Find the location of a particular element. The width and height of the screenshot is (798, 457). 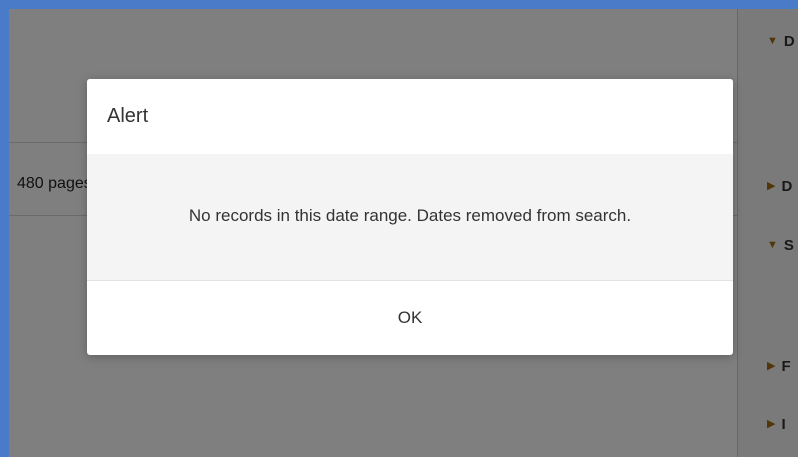

alert-header: Alert is located at coordinates (410, 116).